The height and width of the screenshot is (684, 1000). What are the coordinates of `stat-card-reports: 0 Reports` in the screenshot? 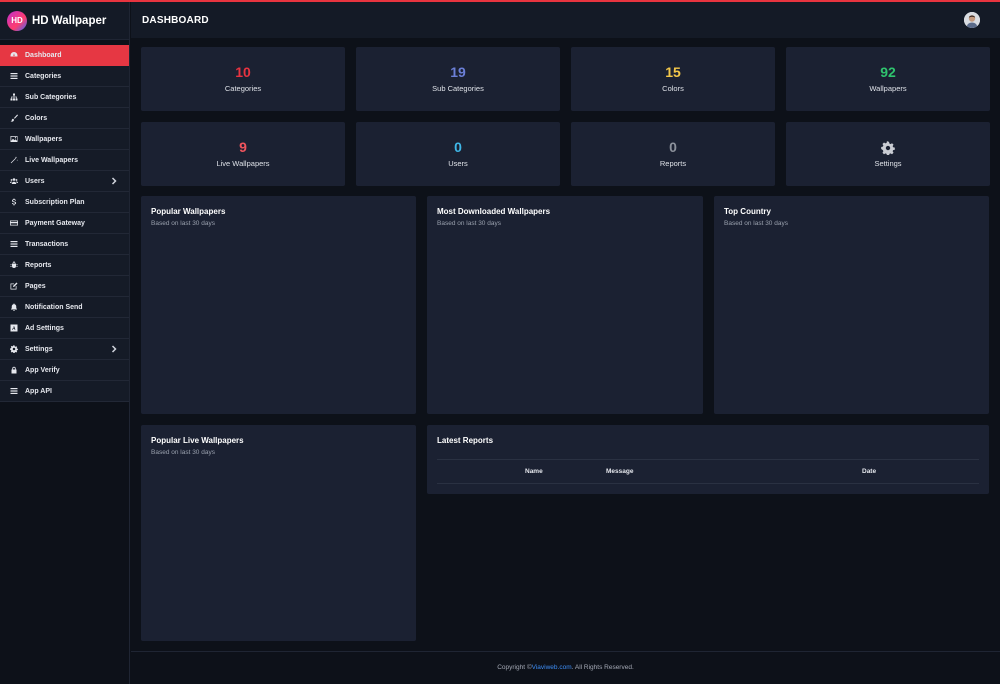 It's located at (673, 154).